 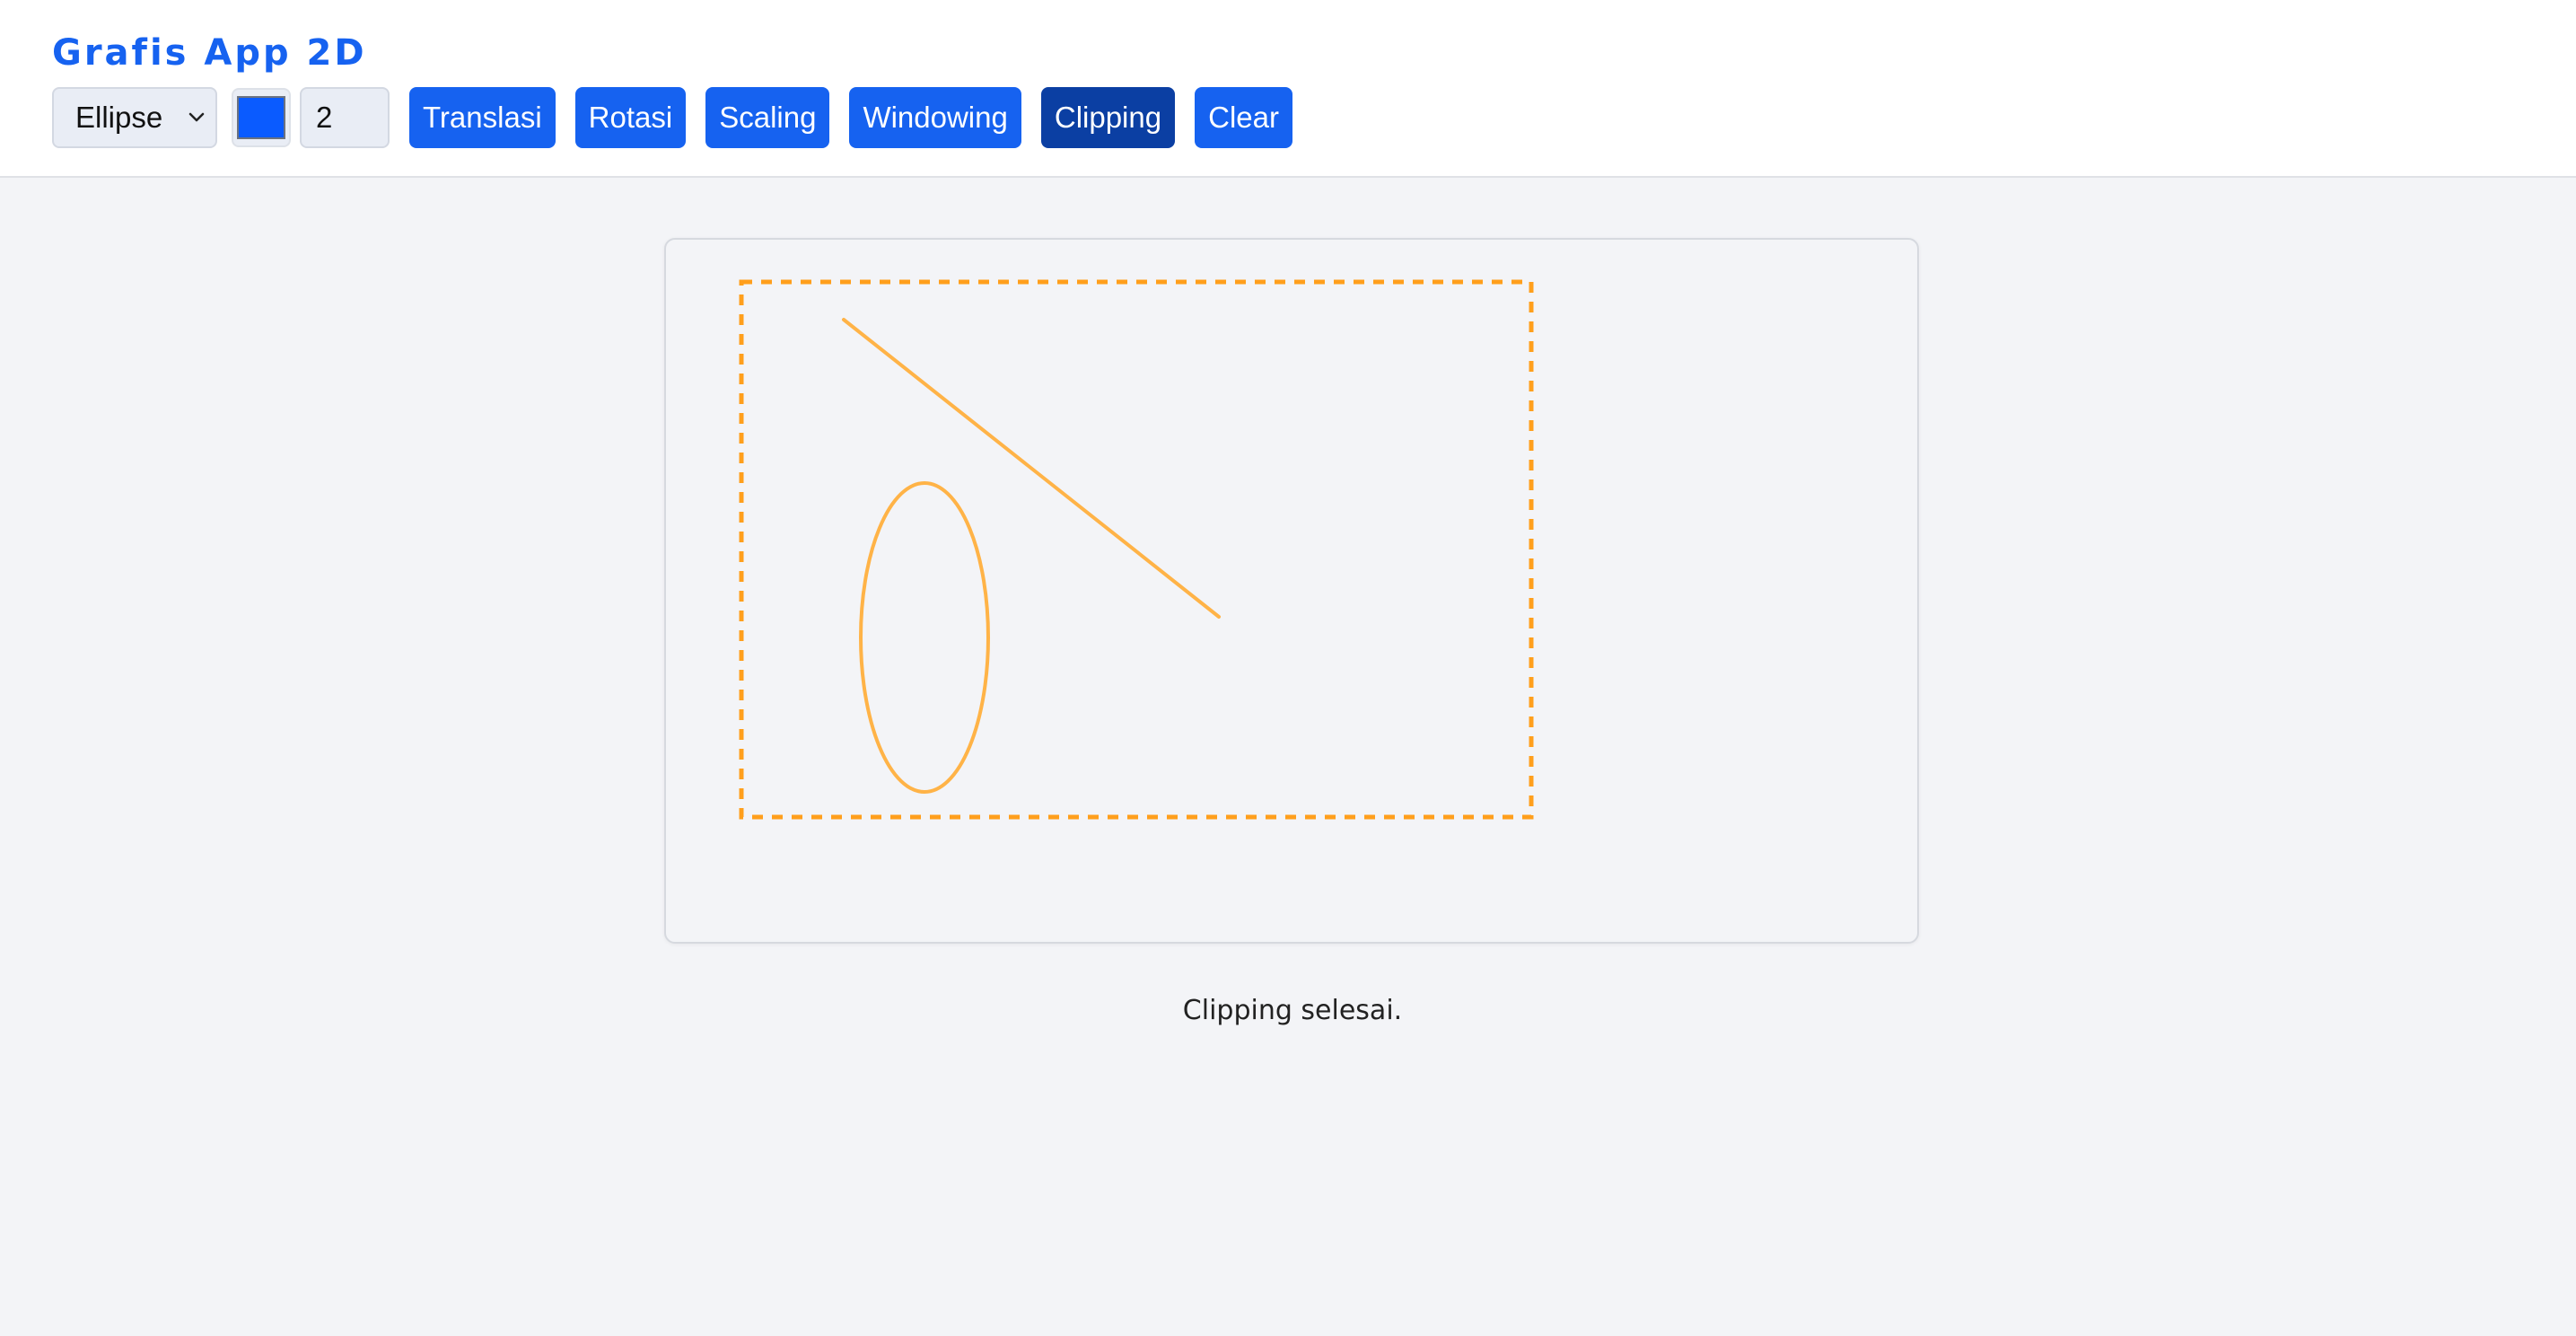 What do you see at coordinates (1292, 1010) in the screenshot?
I see `status-message: Clipping selesai.` at bounding box center [1292, 1010].